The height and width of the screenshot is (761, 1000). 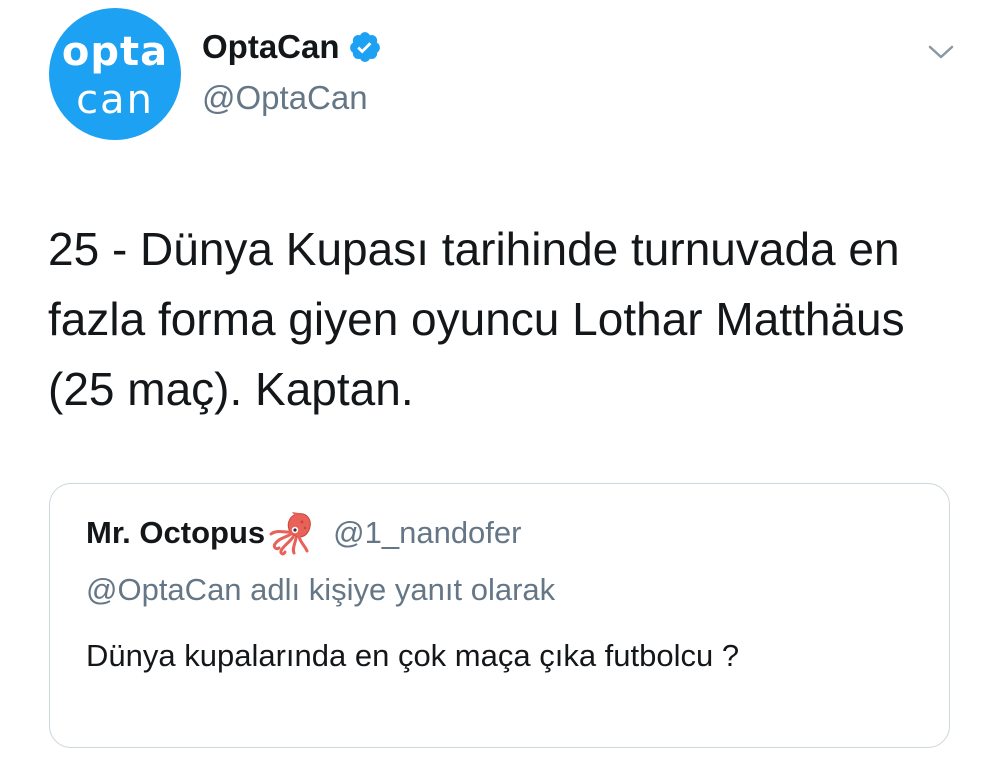 I want to click on author-display-name: OptaCan, so click(x=271, y=47).